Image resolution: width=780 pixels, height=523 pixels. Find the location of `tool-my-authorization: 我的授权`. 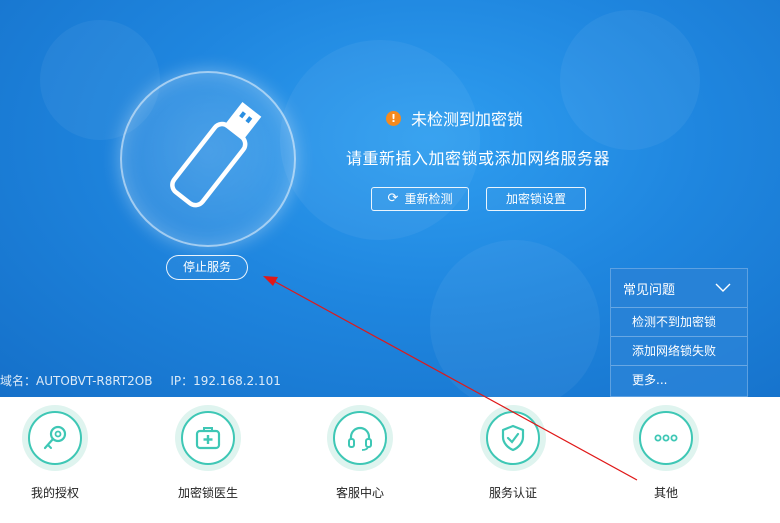

tool-my-authorization: 我的授权 is located at coordinates (57, 453).